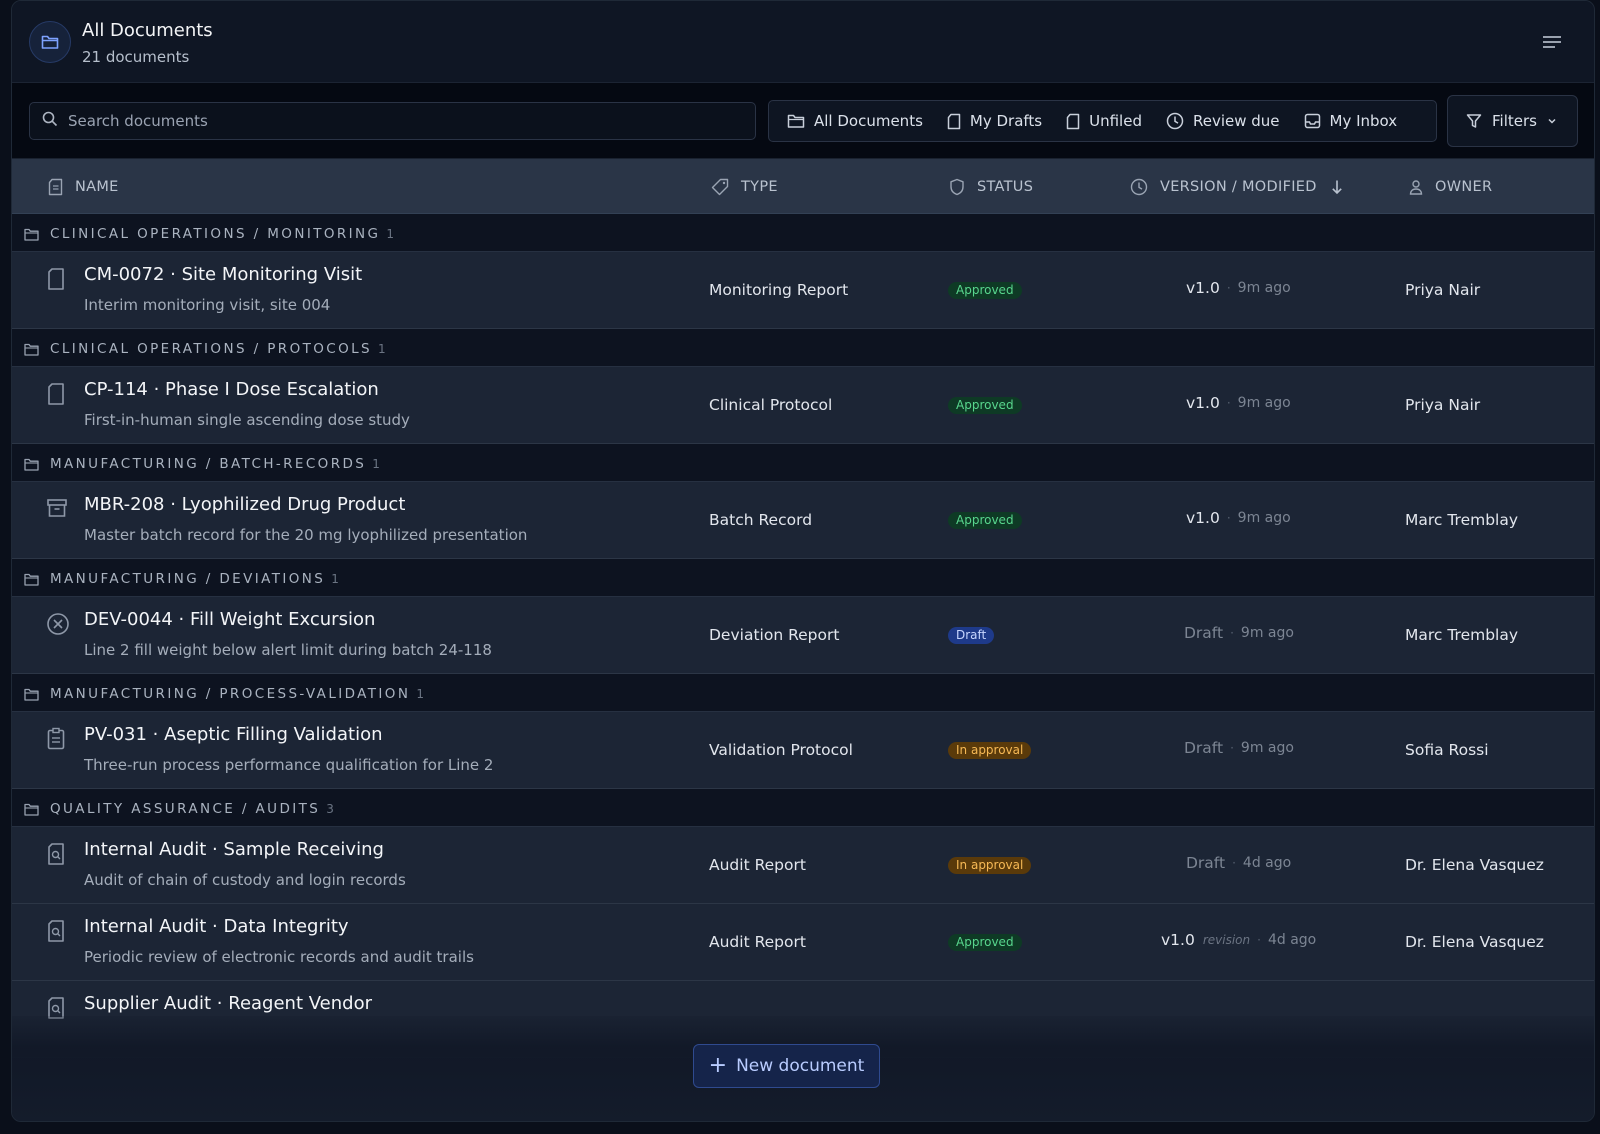  I want to click on search-icon, so click(50, 121).